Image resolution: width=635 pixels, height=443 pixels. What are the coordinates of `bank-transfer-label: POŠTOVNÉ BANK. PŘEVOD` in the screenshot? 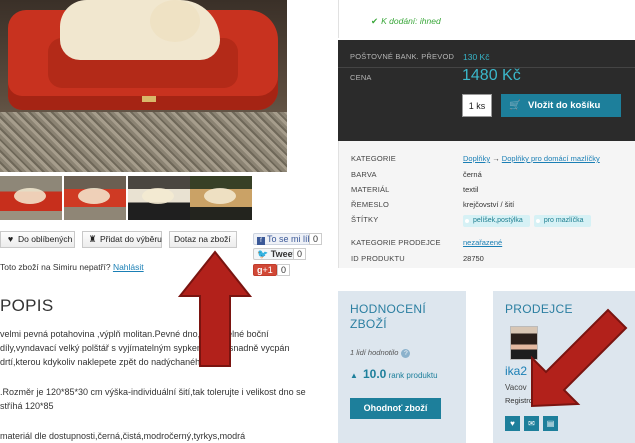 It's located at (402, 56).